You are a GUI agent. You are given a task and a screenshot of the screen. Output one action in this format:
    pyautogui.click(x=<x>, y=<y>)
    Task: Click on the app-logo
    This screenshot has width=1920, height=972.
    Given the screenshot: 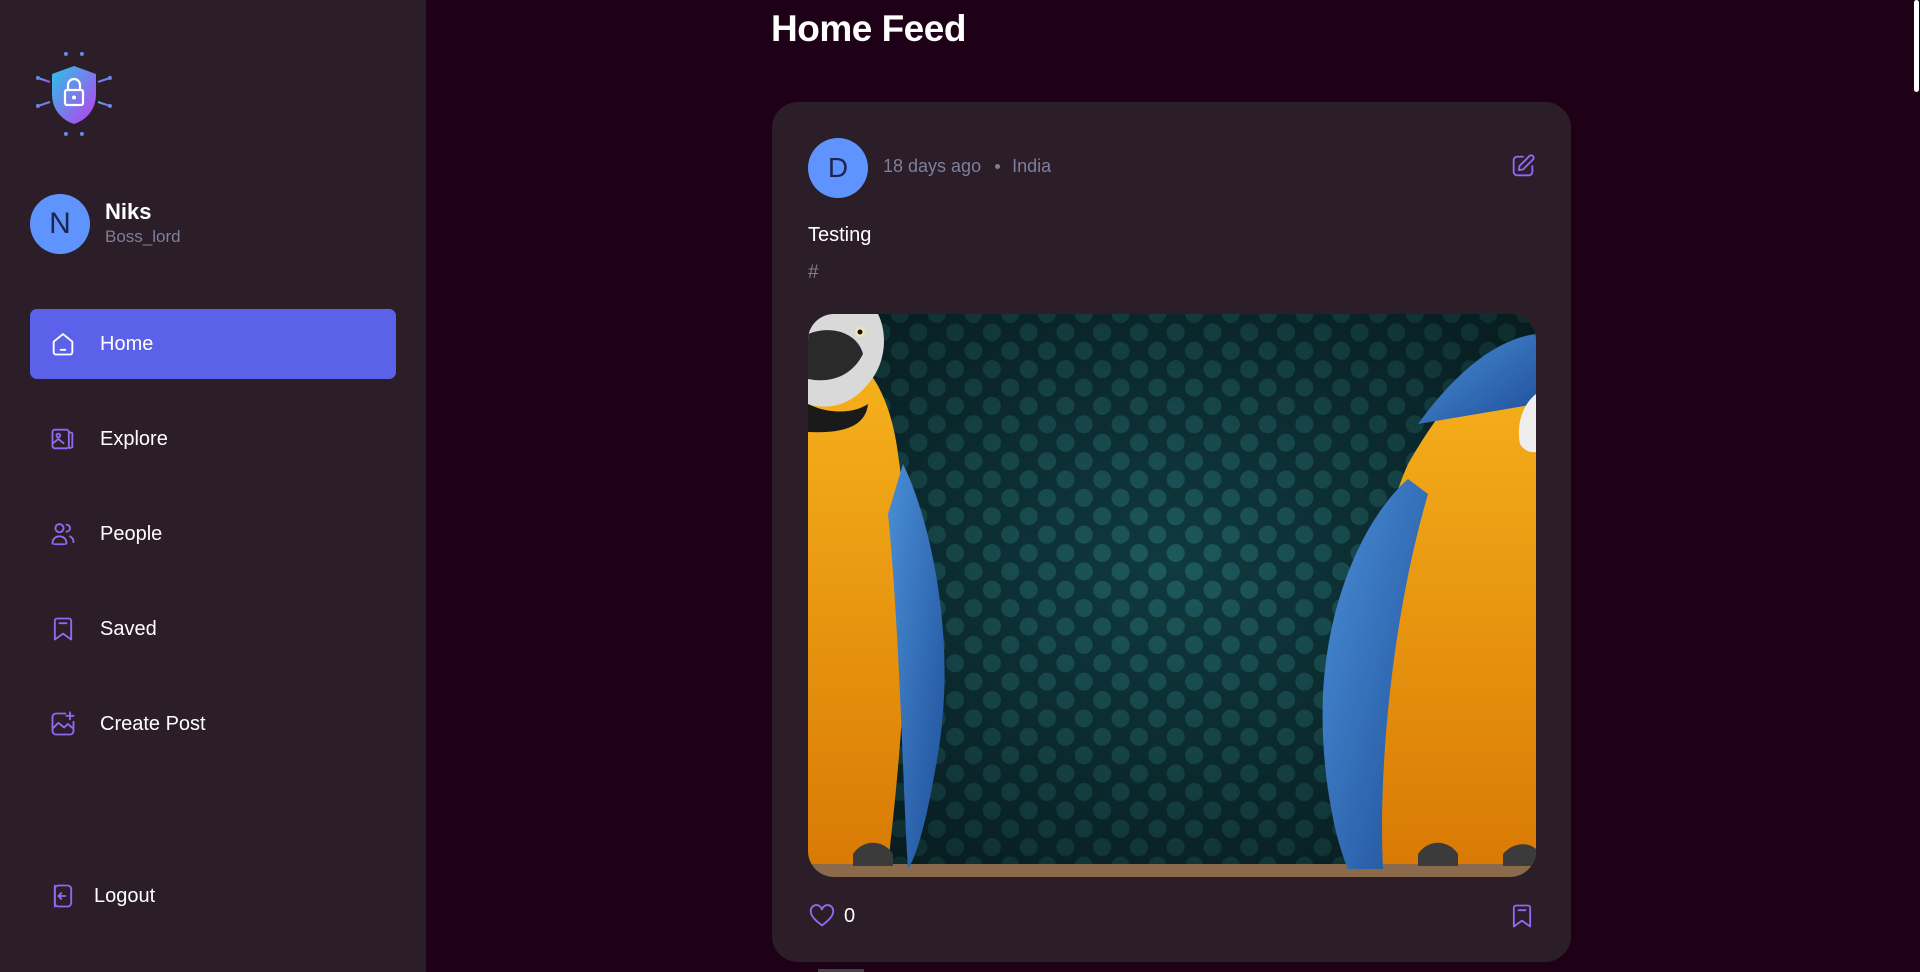 What is the action you would take?
    pyautogui.click(x=74, y=94)
    